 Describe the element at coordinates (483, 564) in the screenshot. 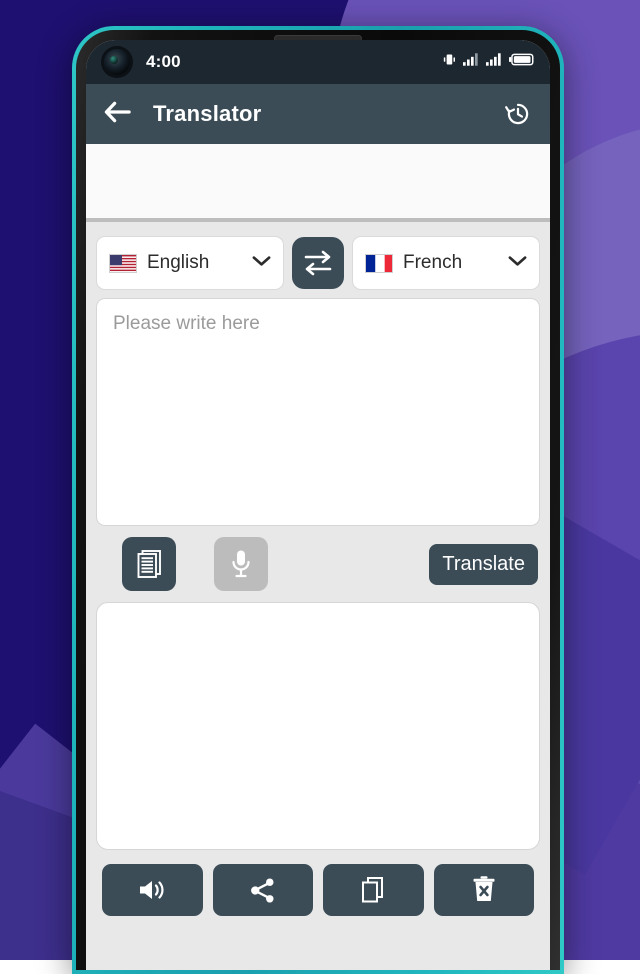

I see `translate-button: Translate` at that location.